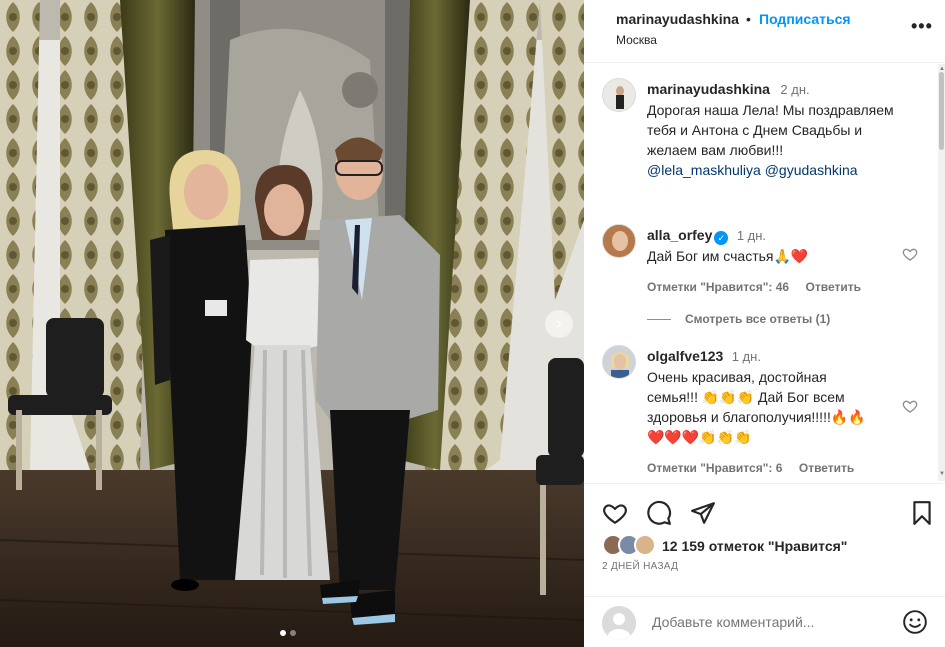 The image size is (945, 647). I want to click on caption-username: marinayudashkina, so click(708, 89).